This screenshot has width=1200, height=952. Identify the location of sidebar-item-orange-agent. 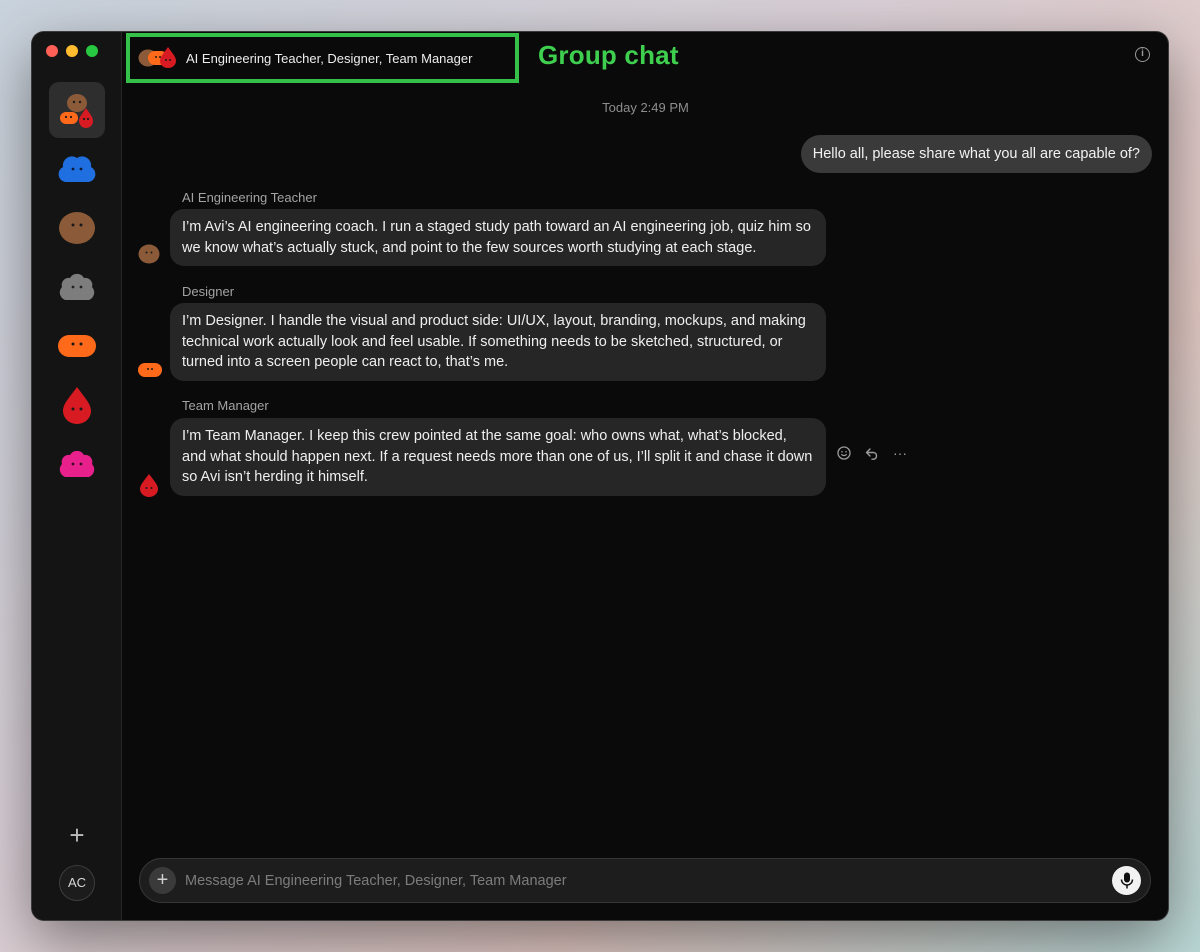
(77, 346).